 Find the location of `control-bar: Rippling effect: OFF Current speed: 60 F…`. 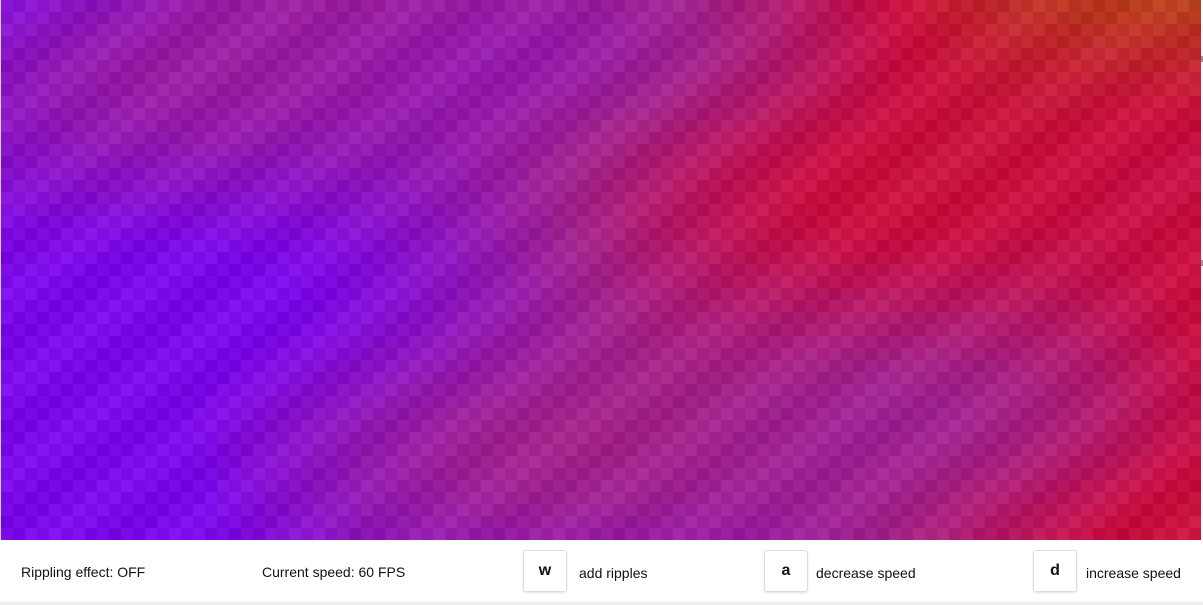

control-bar: Rippling effect: OFF Current speed: 60 F… is located at coordinates (601, 571).